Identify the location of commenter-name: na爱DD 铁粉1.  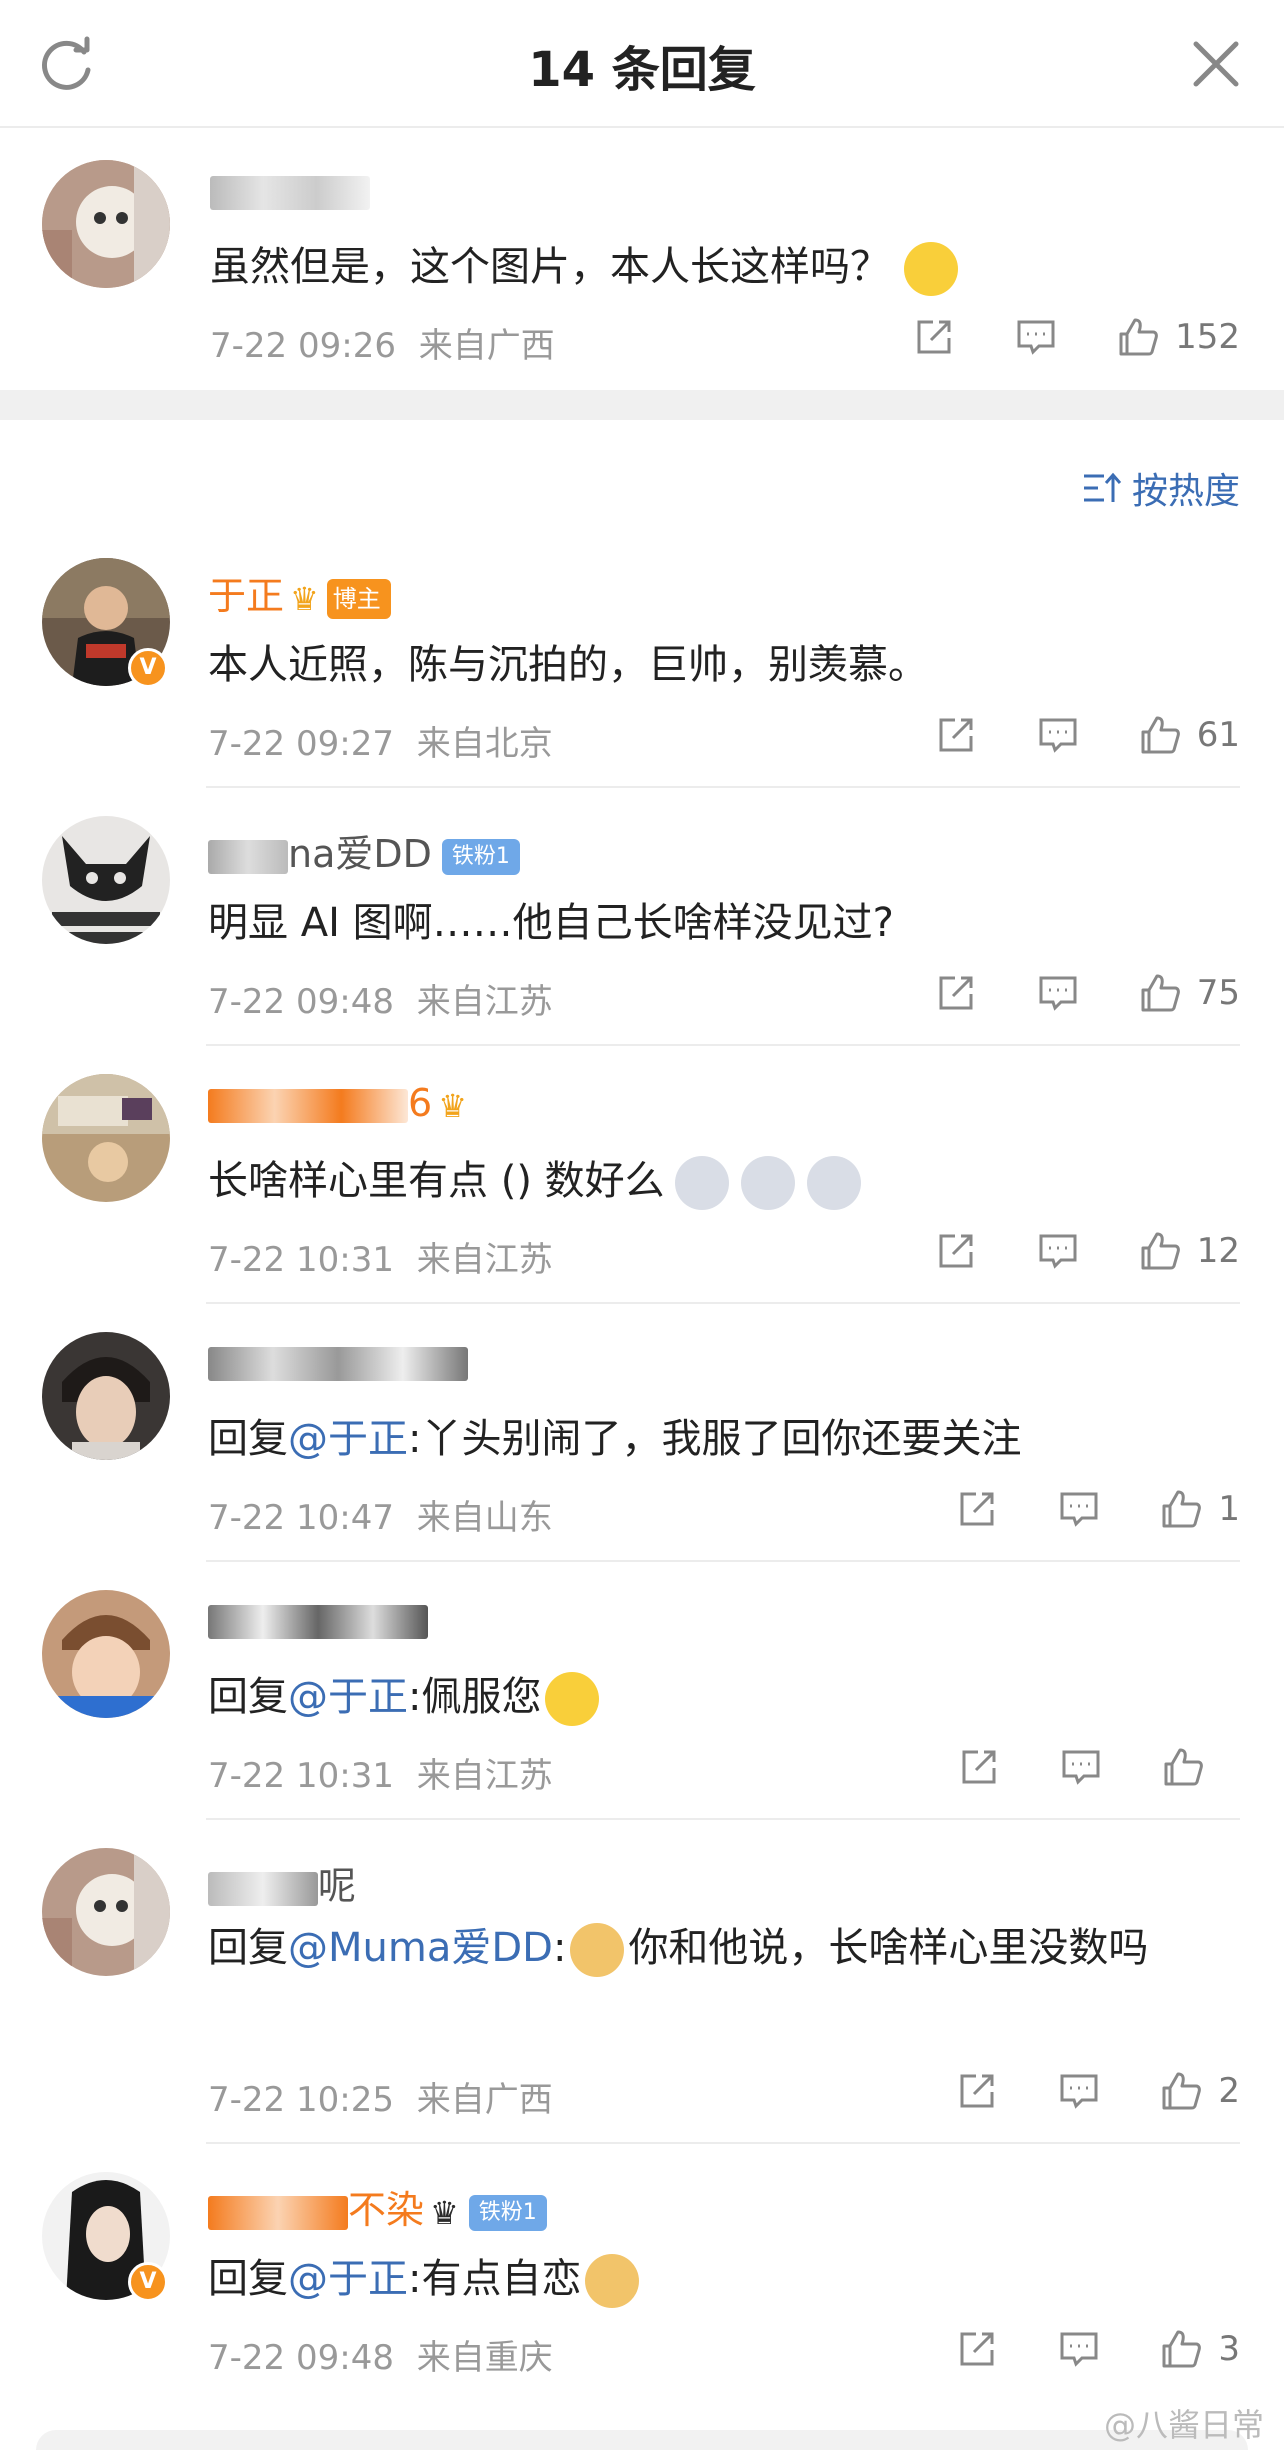
(364, 850).